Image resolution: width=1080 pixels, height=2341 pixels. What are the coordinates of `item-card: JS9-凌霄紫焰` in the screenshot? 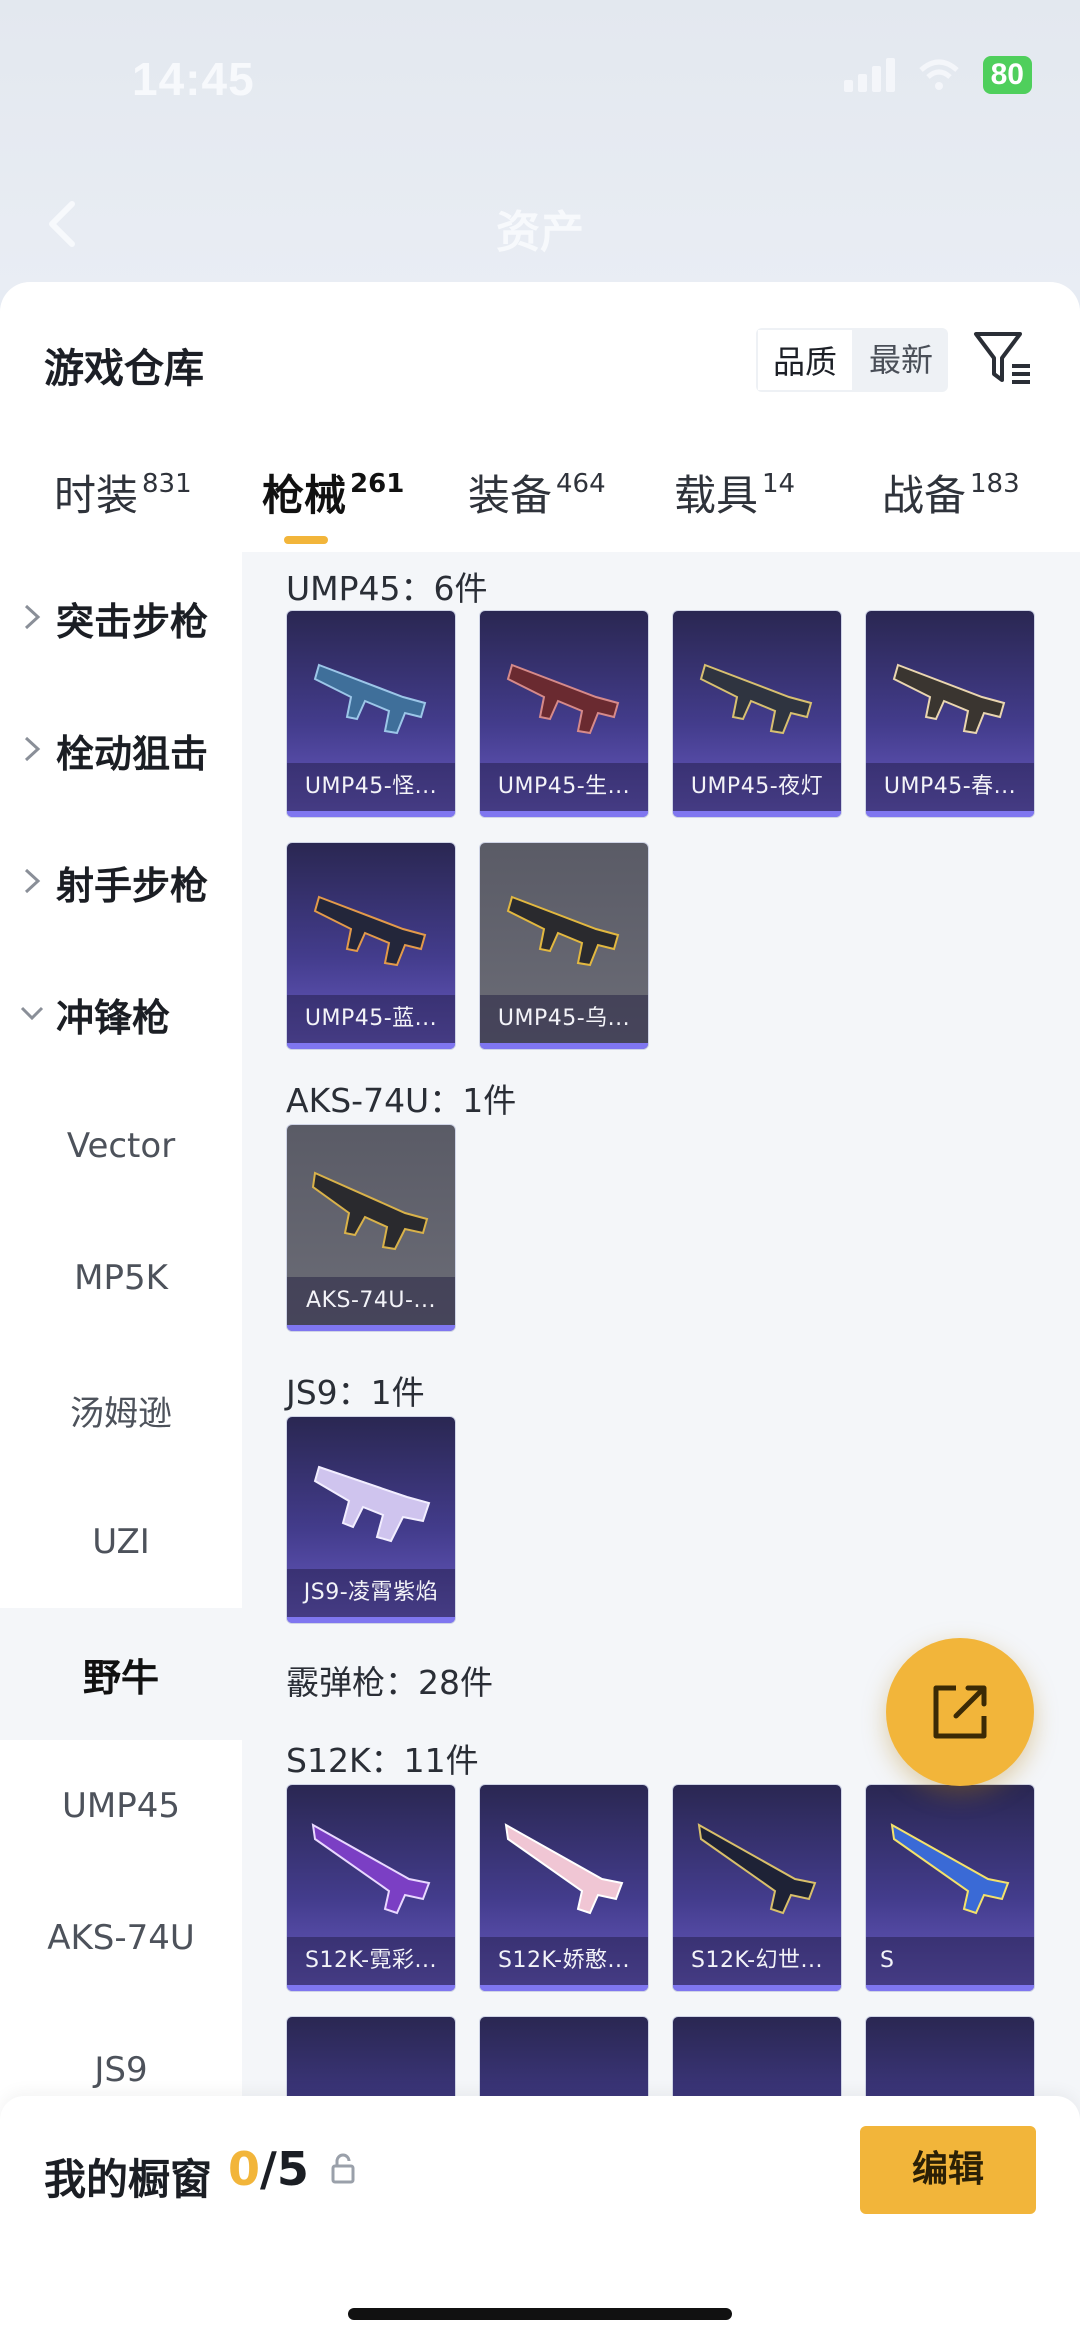 It's located at (371, 1520).